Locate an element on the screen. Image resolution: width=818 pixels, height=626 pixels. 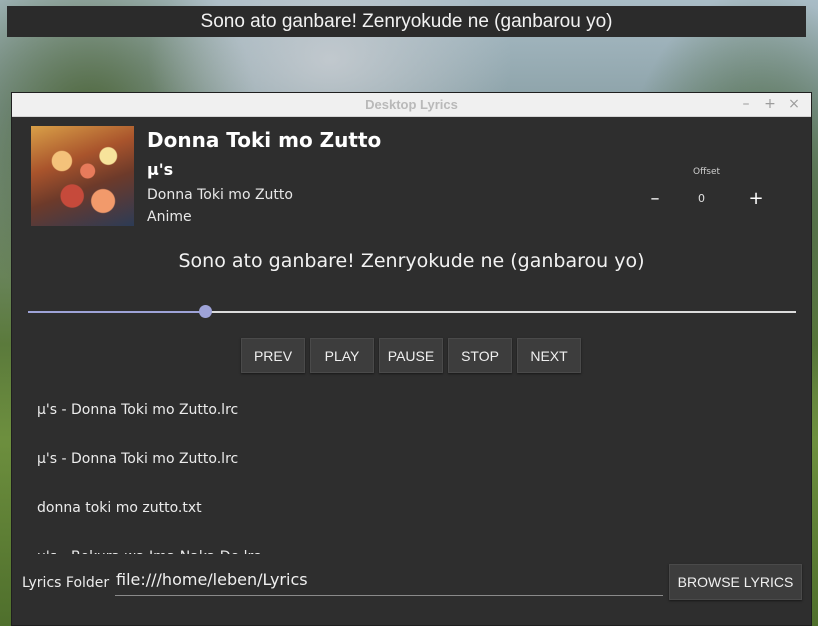
next-button: NEXT is located at coordinates (549, 355).